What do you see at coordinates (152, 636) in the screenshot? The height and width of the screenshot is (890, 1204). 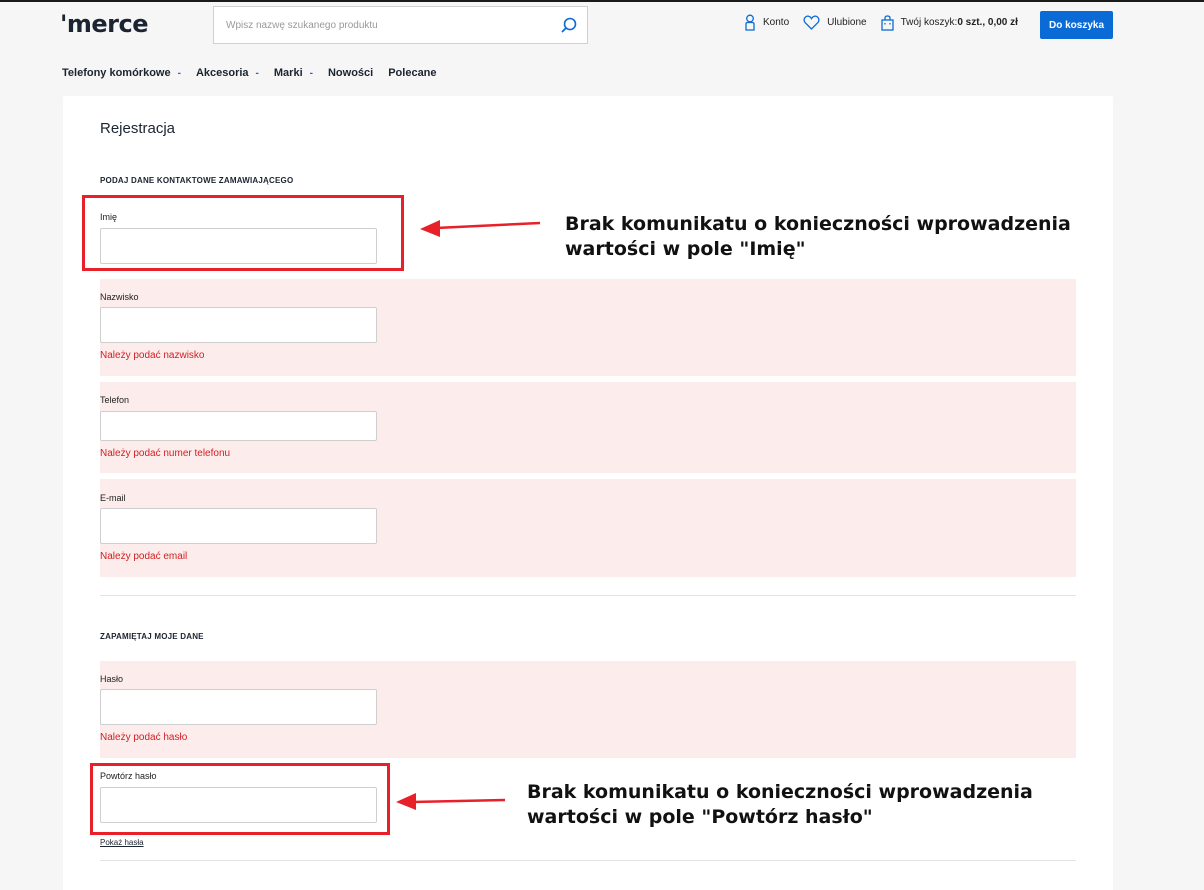 I see `section-title-remember: ZAPAMIĘTAJ MOJE DANE` at bounding box center [152, 636].